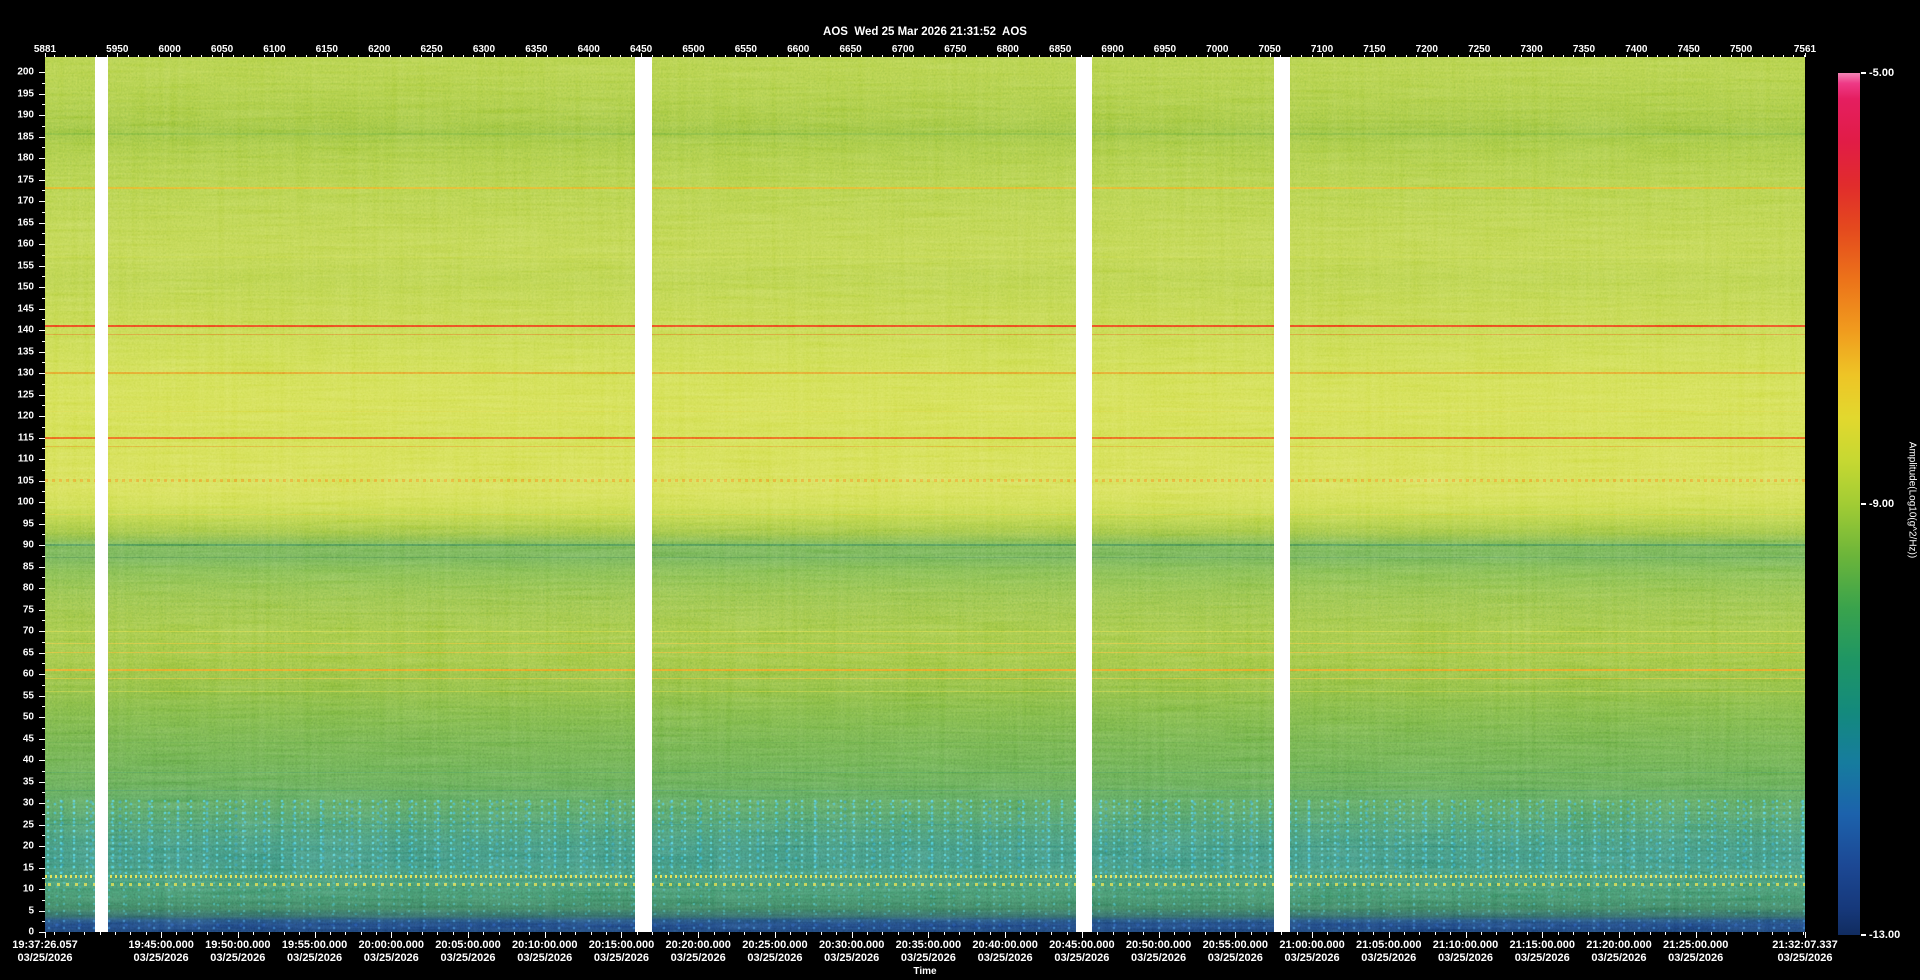 This screenshot has height=980, width=1920. I want to click on time-tick-label: 20:10:00.000 03/25/2026, so click(544, 952).